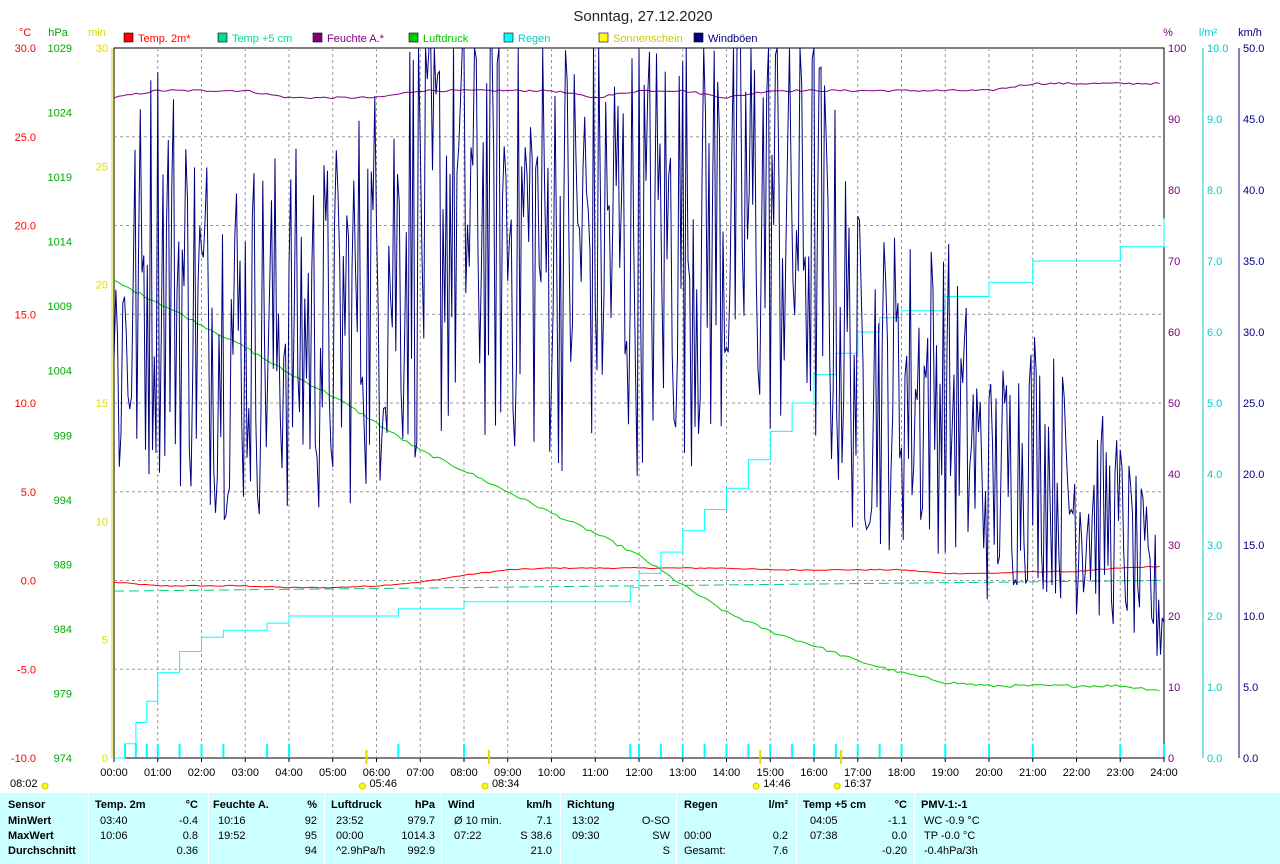  What do you see at coordinates (727, 773) in the screenshot?
I see `x-tick-label: 14:00` at bounding box center [727, 773].